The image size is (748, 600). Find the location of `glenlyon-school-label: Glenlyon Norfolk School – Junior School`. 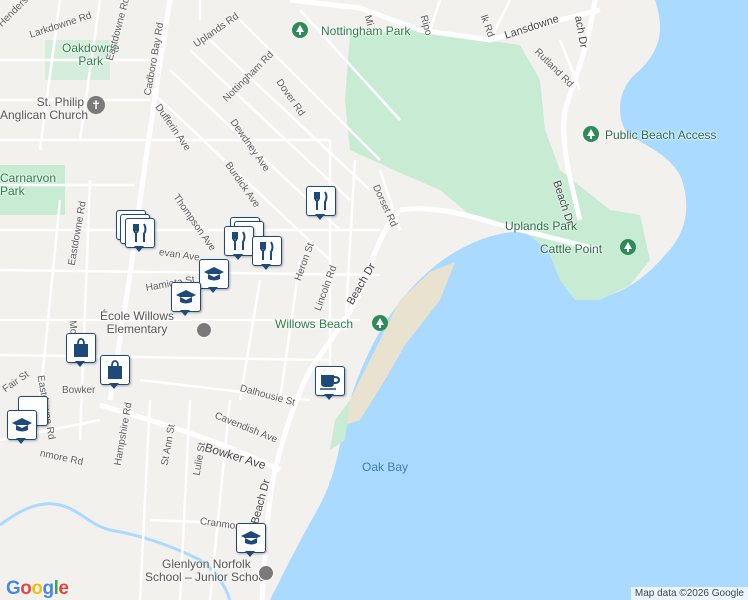

glenlyon-school-label: Glenlyon Norfolk School – Junior School is located at coordinates (206, 571).